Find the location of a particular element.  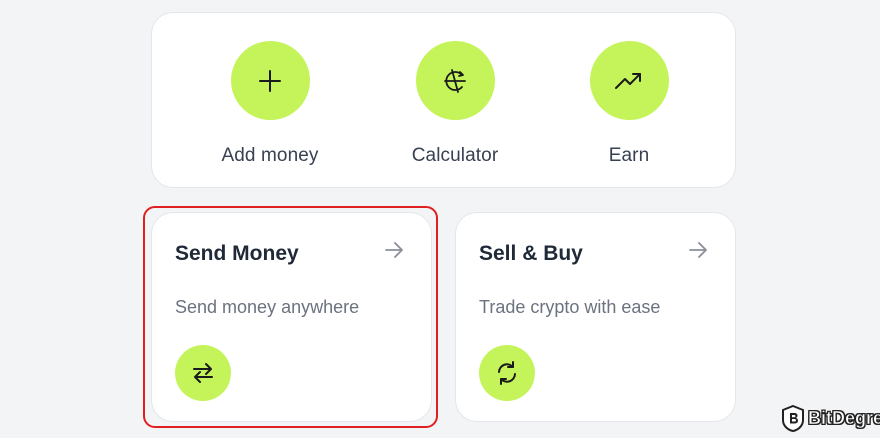

send-money-title: Send Money is located at coordinates (237, 253).